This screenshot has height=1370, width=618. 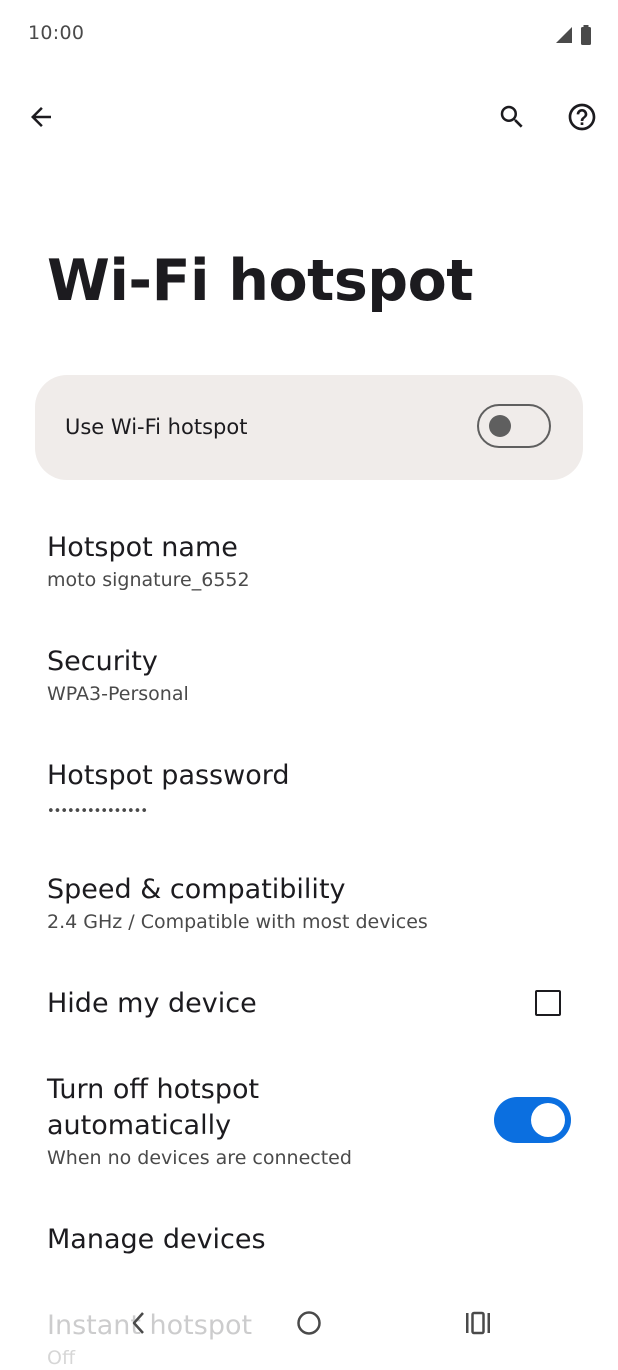 I want to click on back-button, so click(x=41, y=119).